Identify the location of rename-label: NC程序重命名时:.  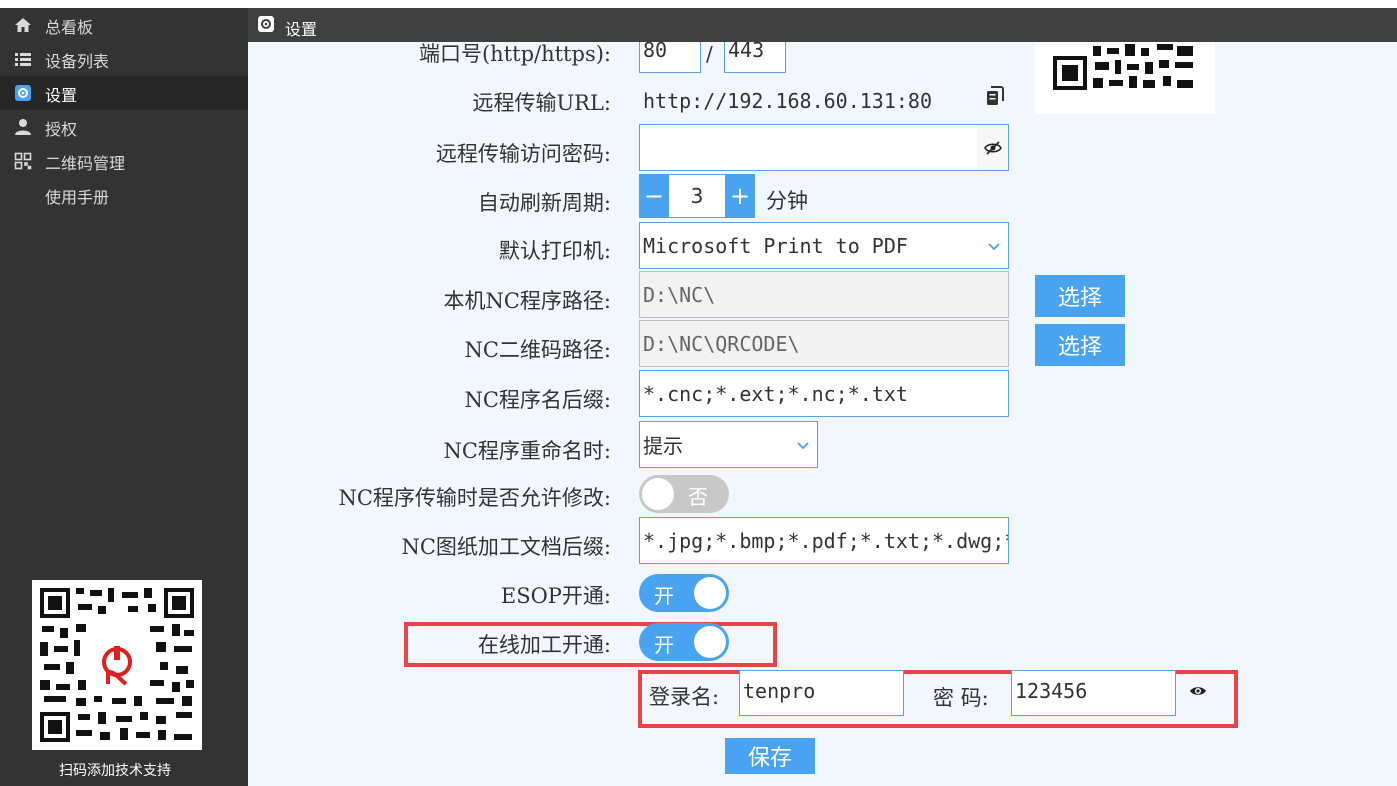
(527, 451).